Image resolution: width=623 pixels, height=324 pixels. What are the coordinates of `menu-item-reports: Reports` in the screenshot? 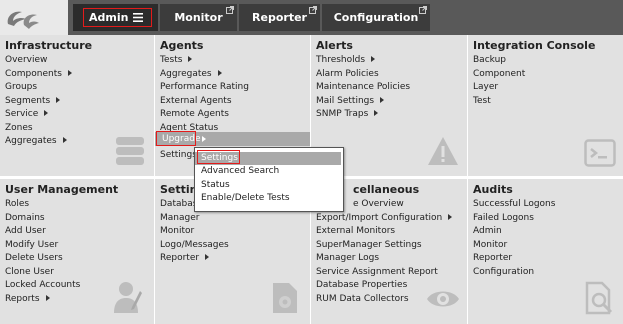 It's located at (42, 300).